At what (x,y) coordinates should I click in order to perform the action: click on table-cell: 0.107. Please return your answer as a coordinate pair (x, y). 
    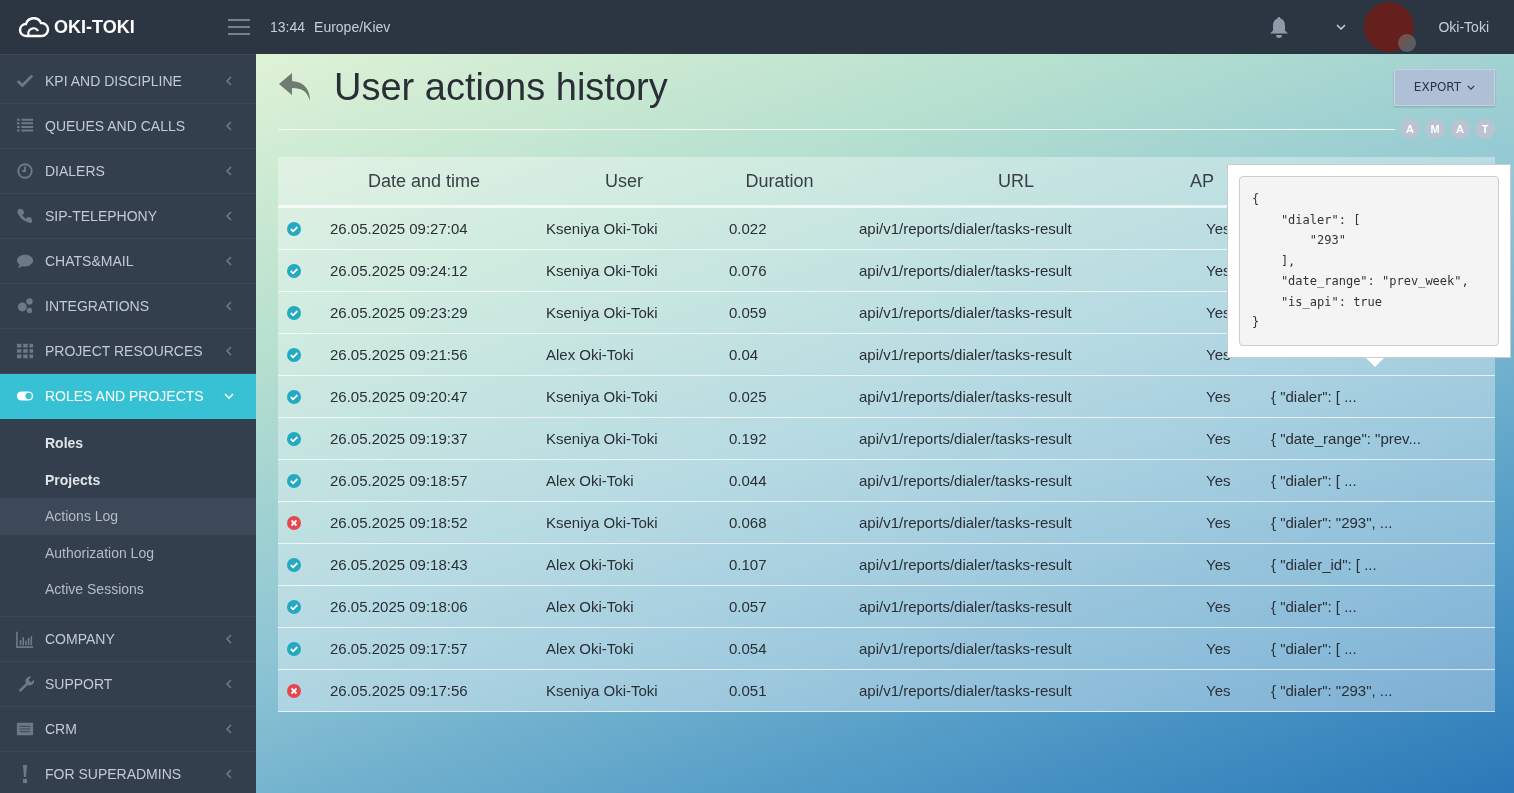
    Looking at the image, I should click on (779, 564).